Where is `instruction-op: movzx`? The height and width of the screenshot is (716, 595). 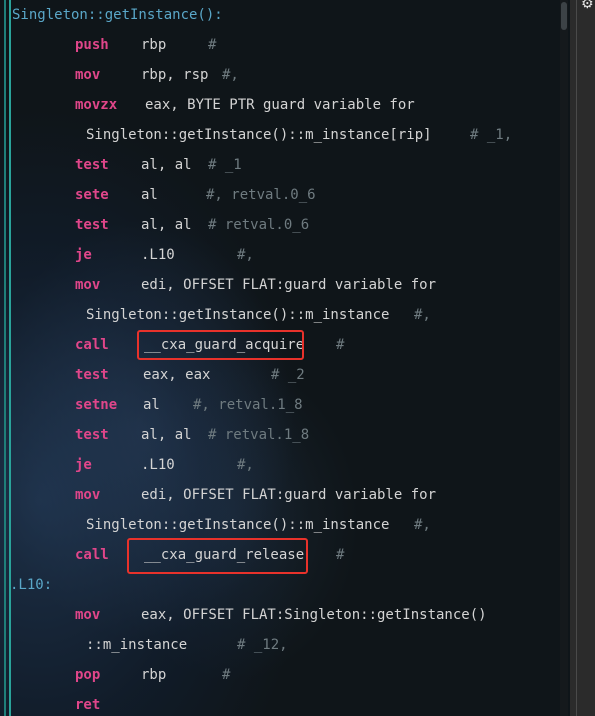
instruction-op: movzx is located at coordinates (96, 105).